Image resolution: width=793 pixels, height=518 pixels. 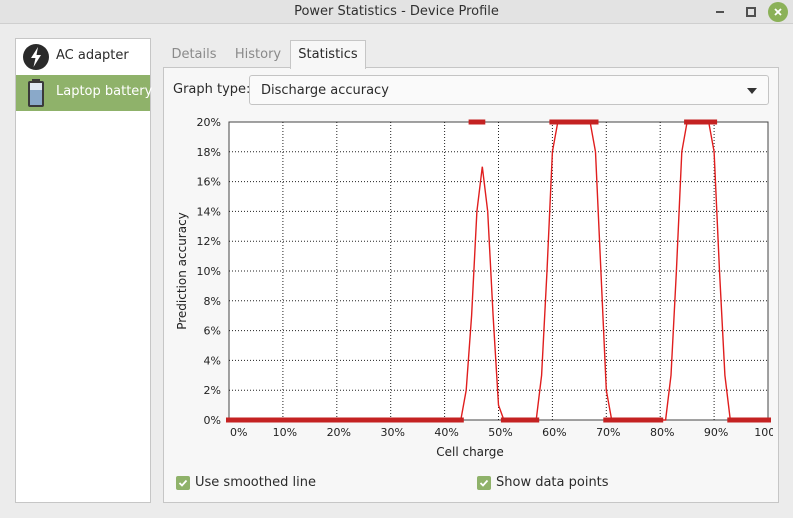 I want to click on graph-type-value: Discharge accuracy, so click(x=325, y=90).